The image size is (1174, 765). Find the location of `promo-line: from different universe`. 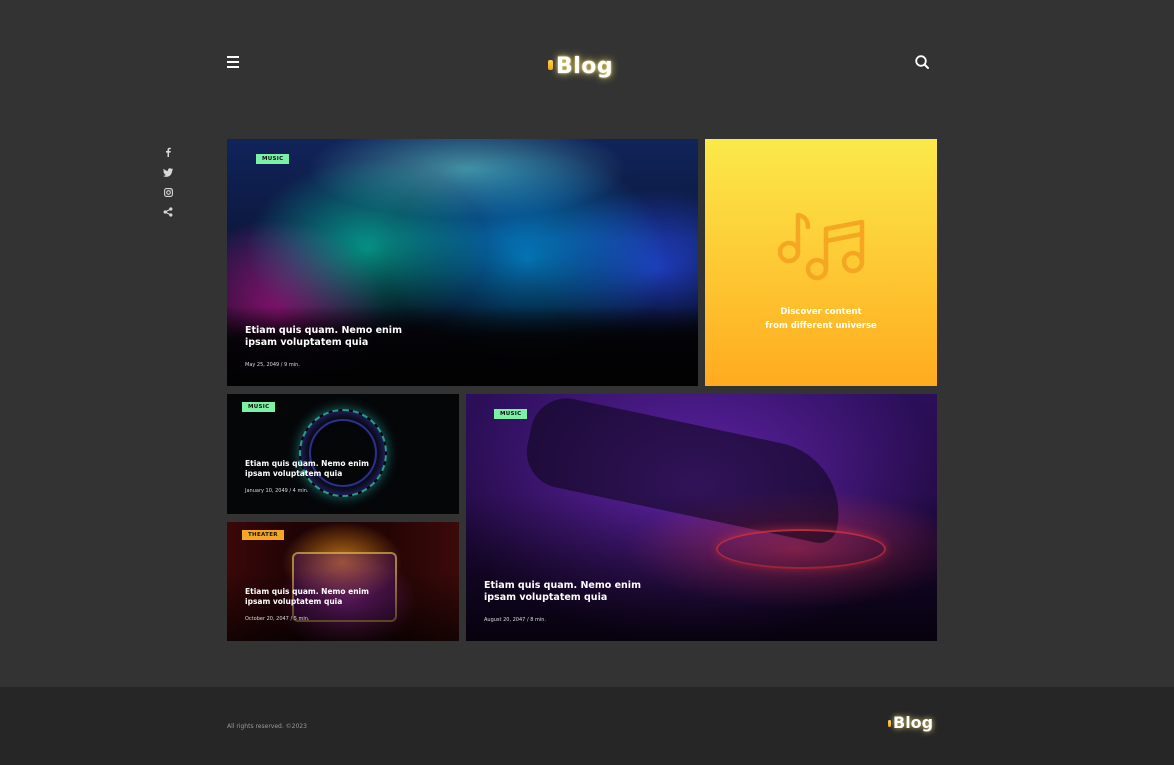

promo-line: from different universe is located at coordinates (821, 325).